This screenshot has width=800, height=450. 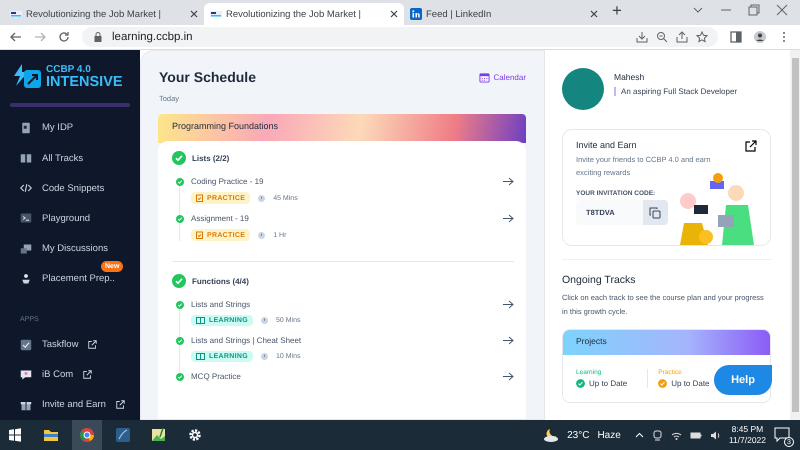 I want to click on discussion-icon, so click(x=26, y=248).